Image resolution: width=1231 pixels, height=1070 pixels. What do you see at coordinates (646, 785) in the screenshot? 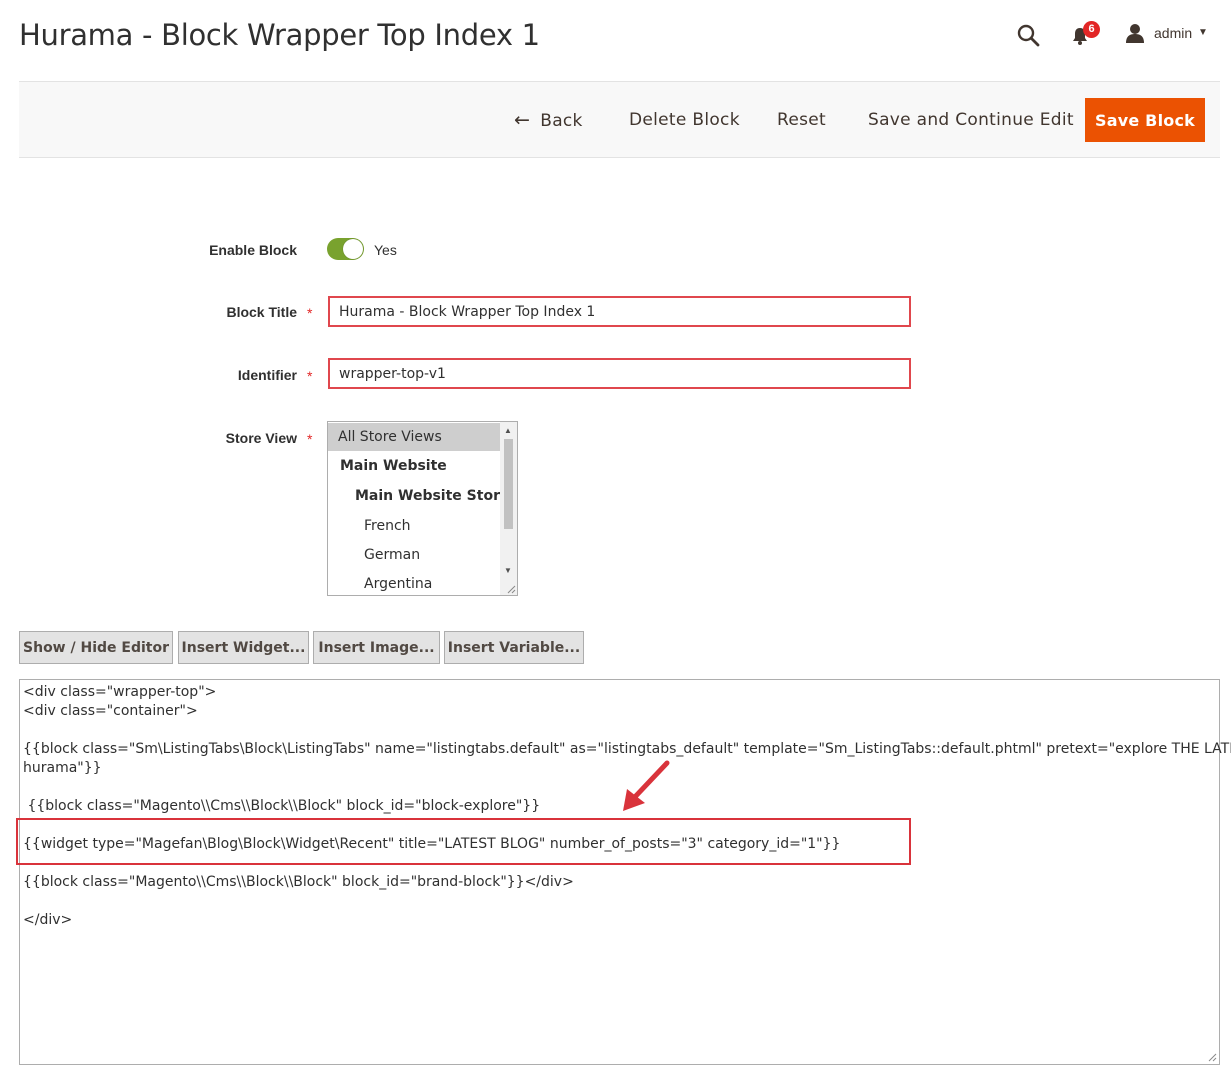
I see `annotation-arrow-icon` at bounding box center [646, 785].